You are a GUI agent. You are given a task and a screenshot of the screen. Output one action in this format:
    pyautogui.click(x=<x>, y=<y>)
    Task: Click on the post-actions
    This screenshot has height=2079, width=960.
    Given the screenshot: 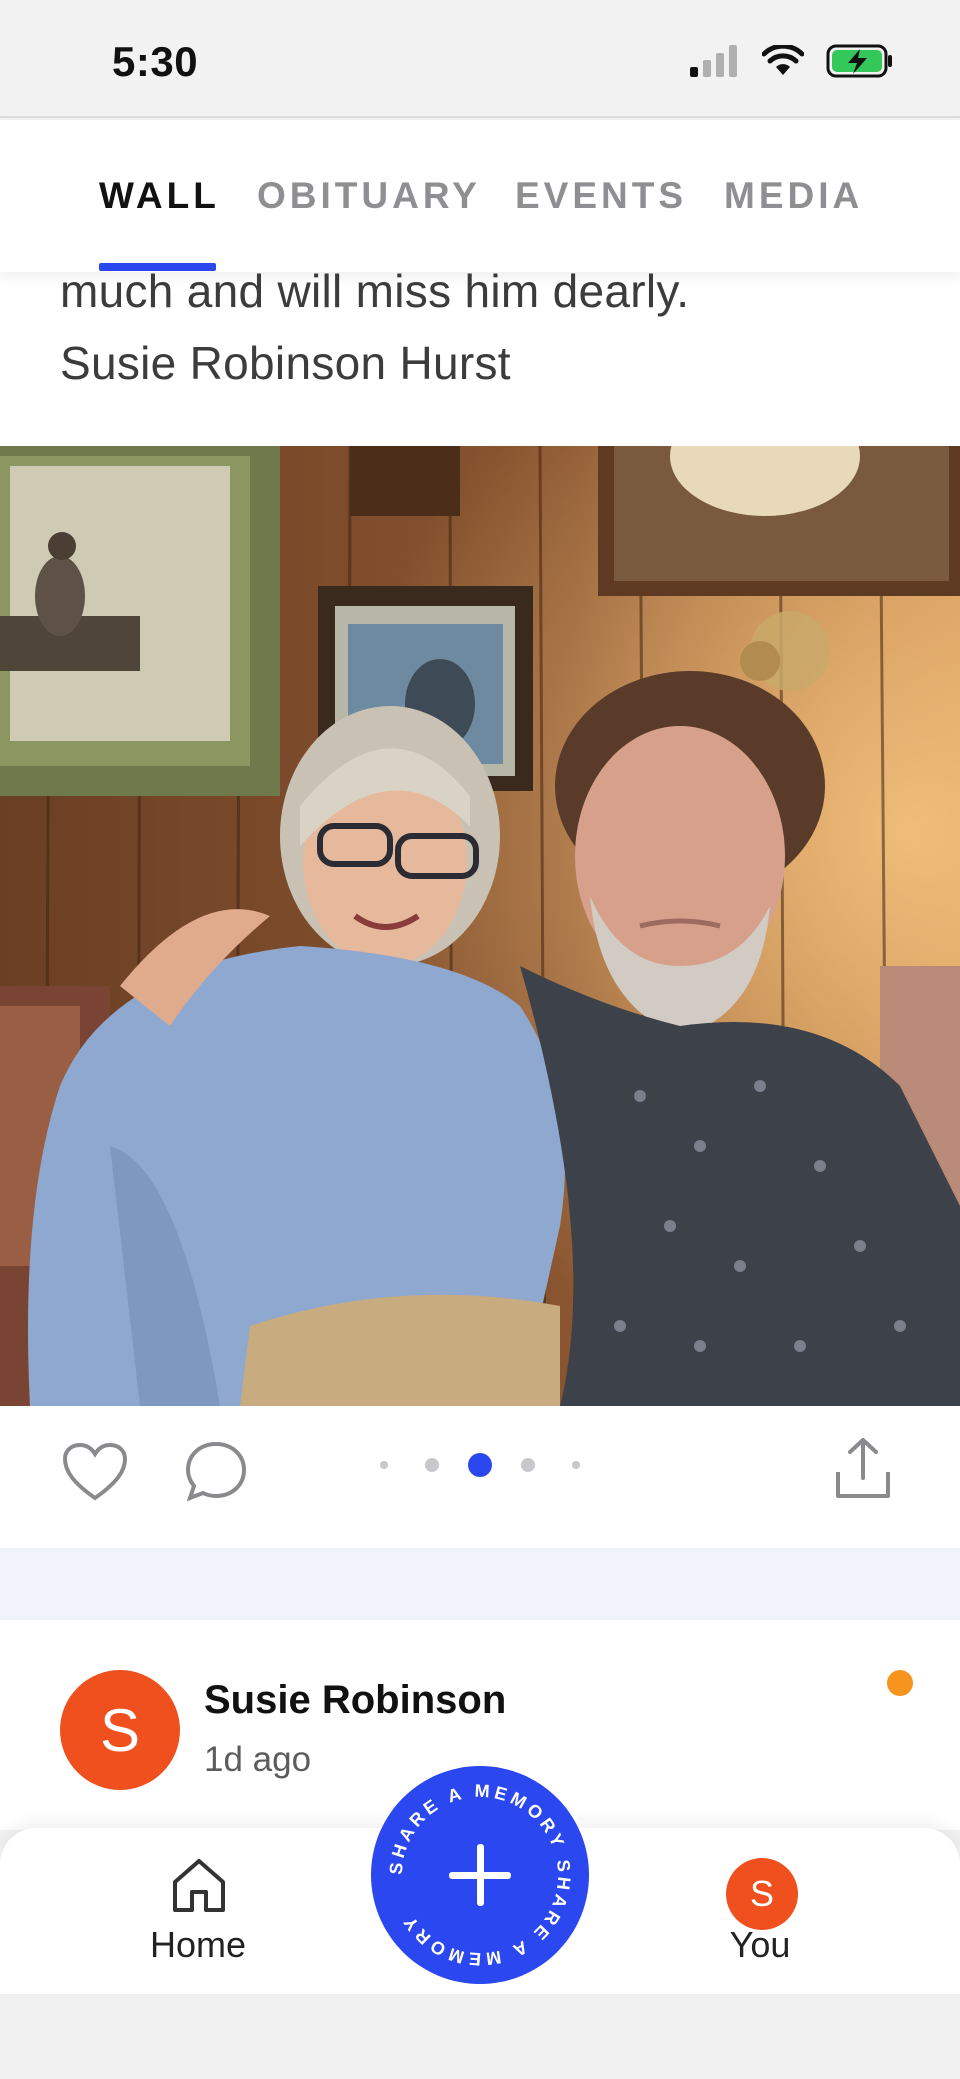 What is the action you would take?
    pyautogui.click(x=480, y=1477)
    